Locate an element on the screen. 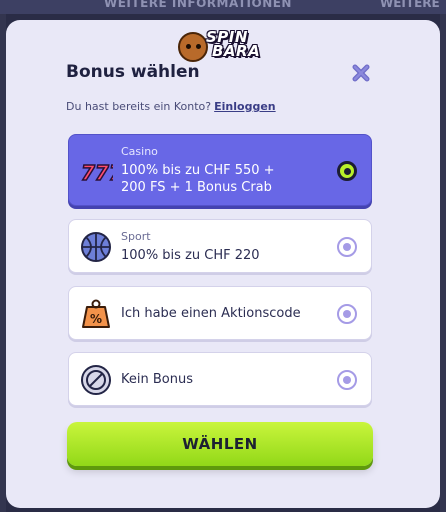 The height and width of the screenshot is (512, 446). background-banner-text: WEITERE INFORMATIONEN is located at coordinates (198, 5).